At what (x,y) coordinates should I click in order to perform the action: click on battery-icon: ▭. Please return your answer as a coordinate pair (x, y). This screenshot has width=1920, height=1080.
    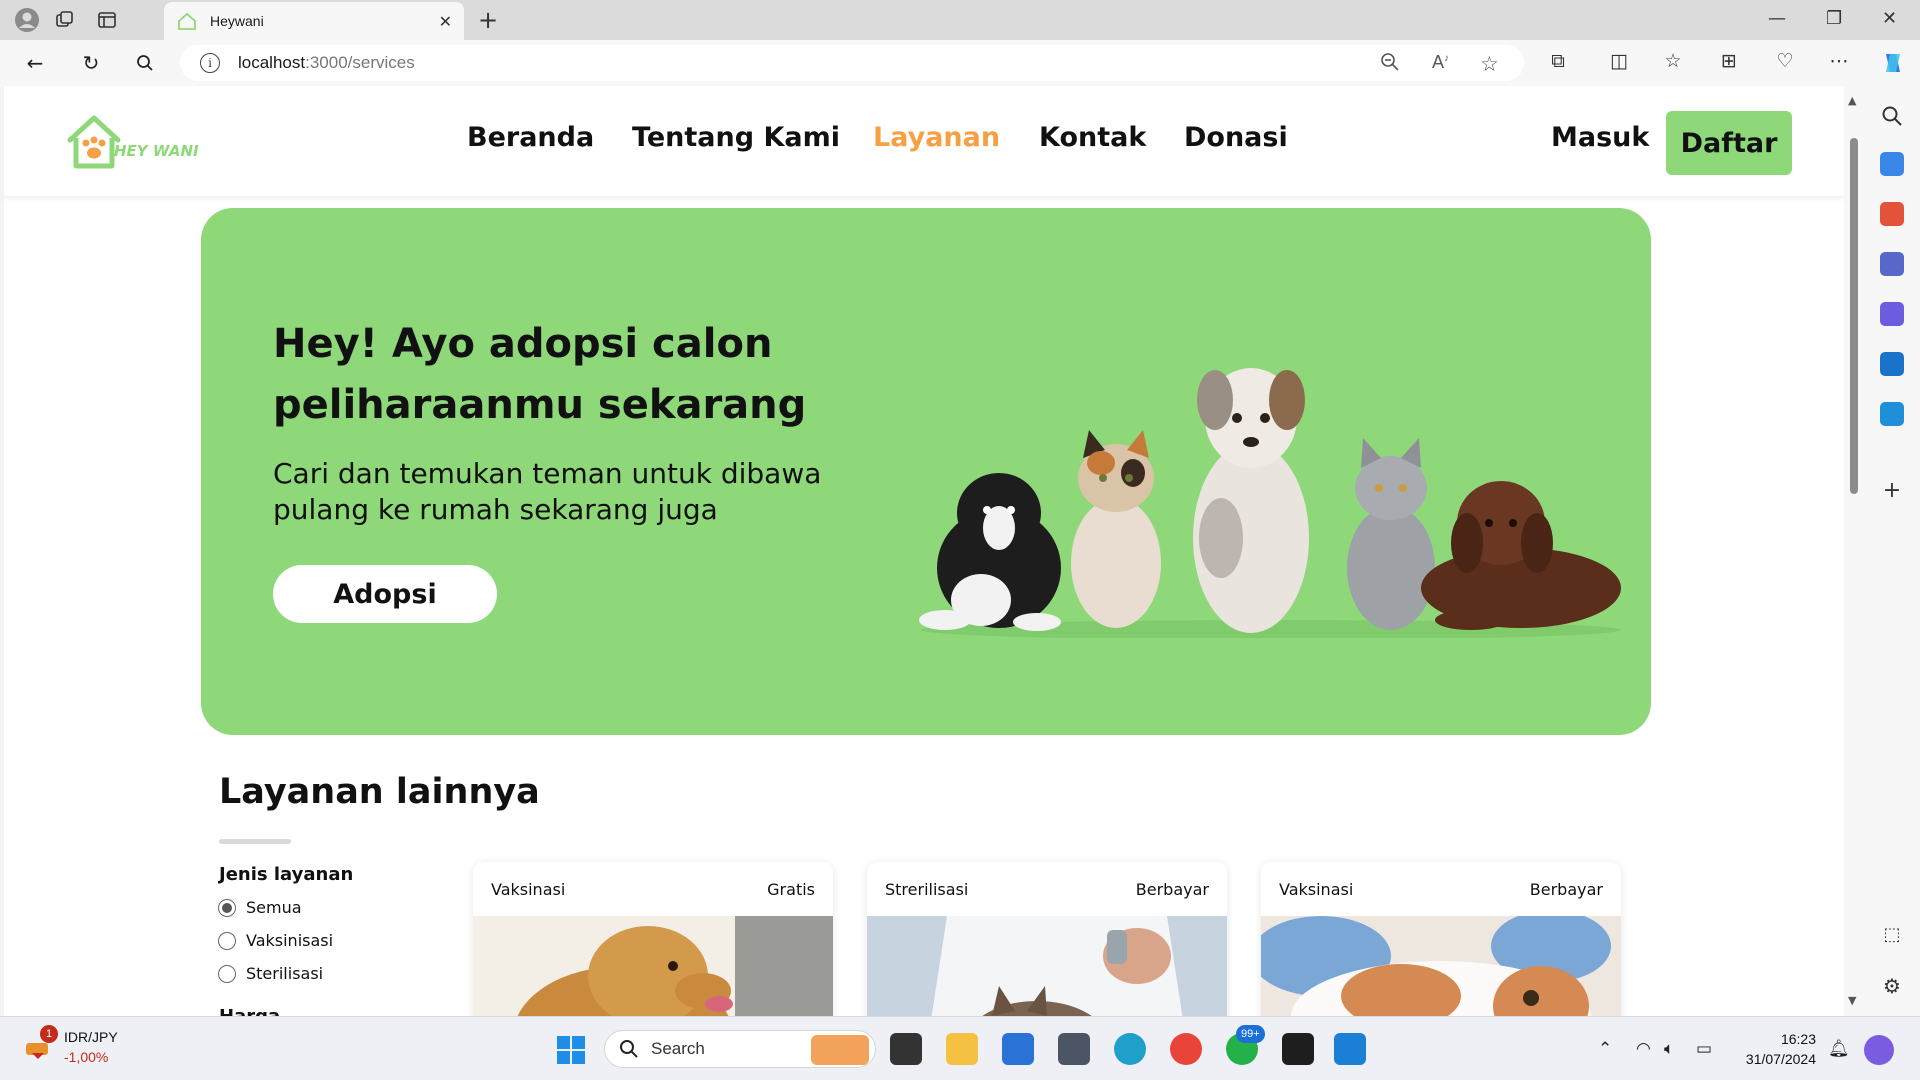
    Looking at the image, I should click on (1704, 1049).